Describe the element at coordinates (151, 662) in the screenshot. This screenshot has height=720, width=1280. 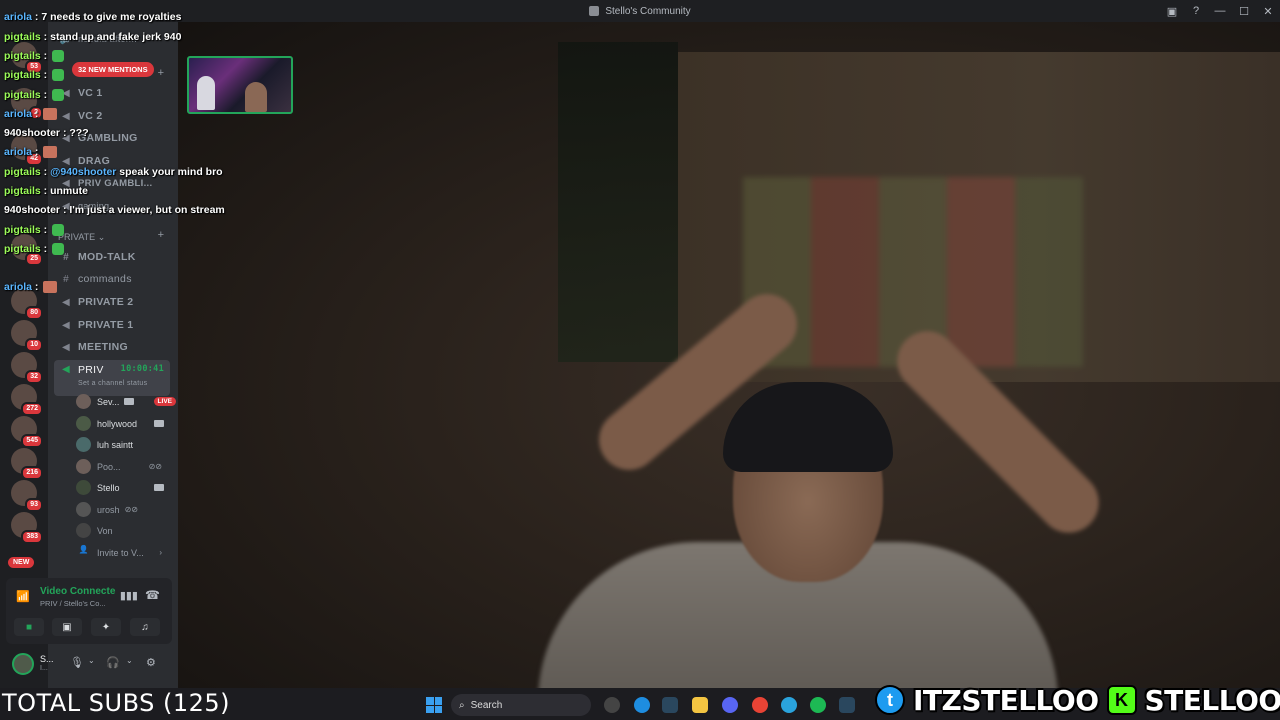
I see `gear-icon: ⚙` at that location.